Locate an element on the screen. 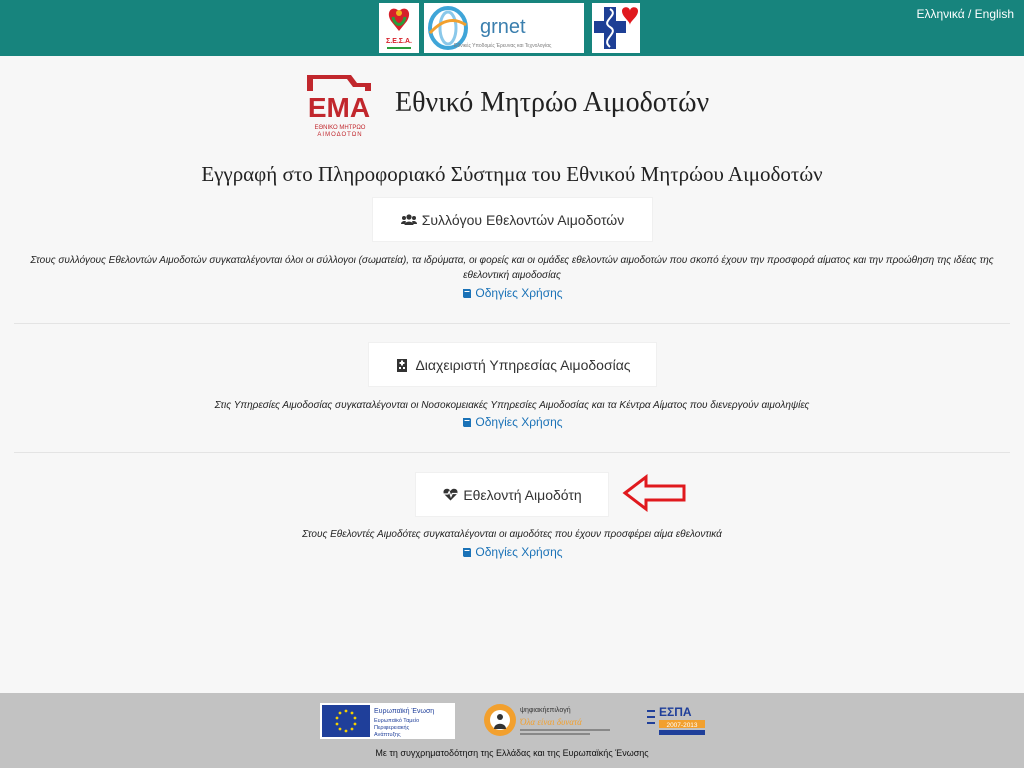 The height and width of the screenshot is (768, 1024). svg-text: Περιφερειακής is located at coordinates (392, 727).